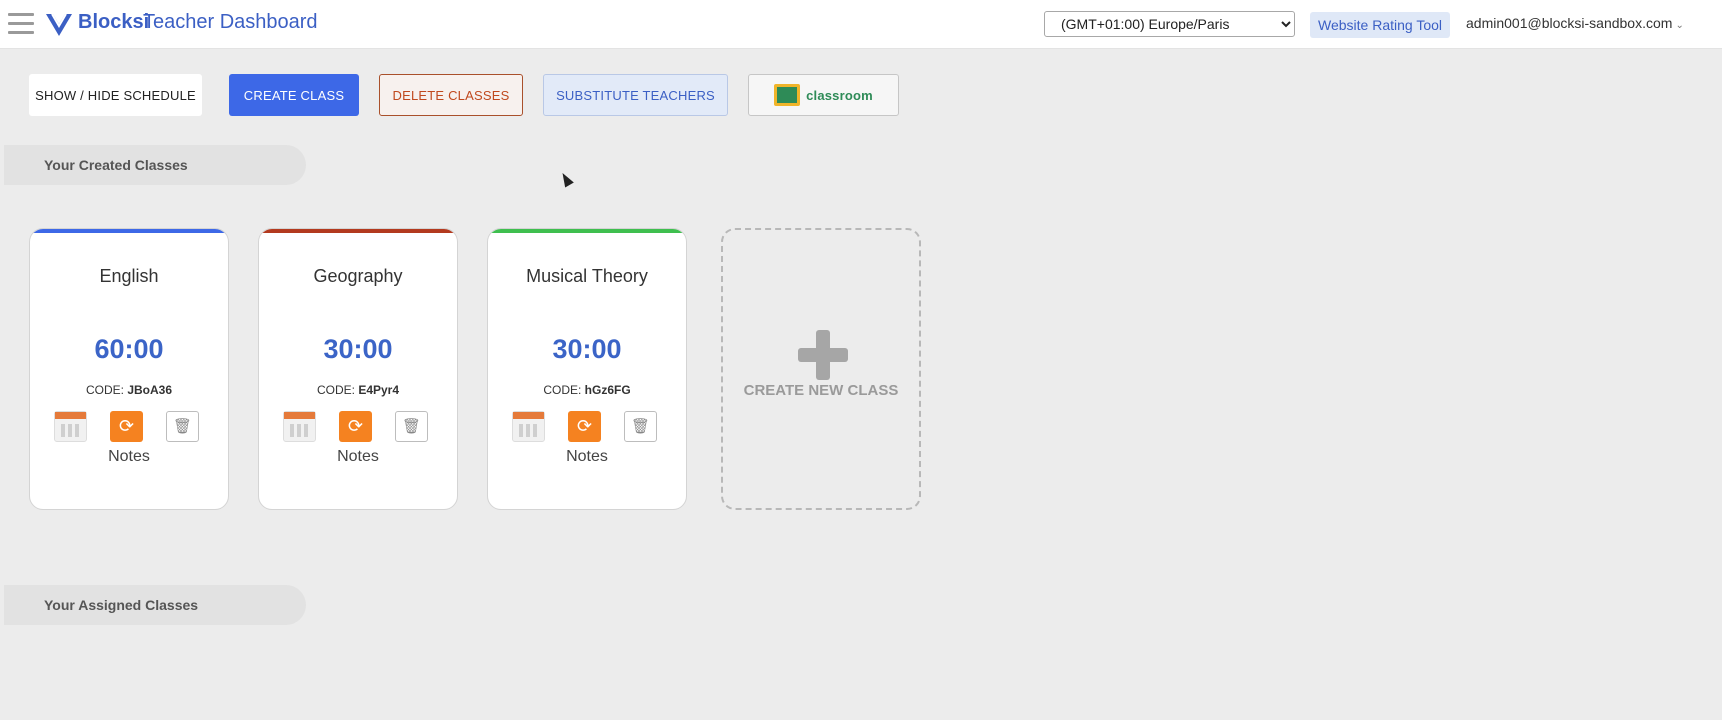 The height and width of the screenshot is (720, 1722). What do you see at coordinates (155, 165) in the screenshot?
I see `section-created-classes: Your Created Classes` at bounding box center [155, 165].